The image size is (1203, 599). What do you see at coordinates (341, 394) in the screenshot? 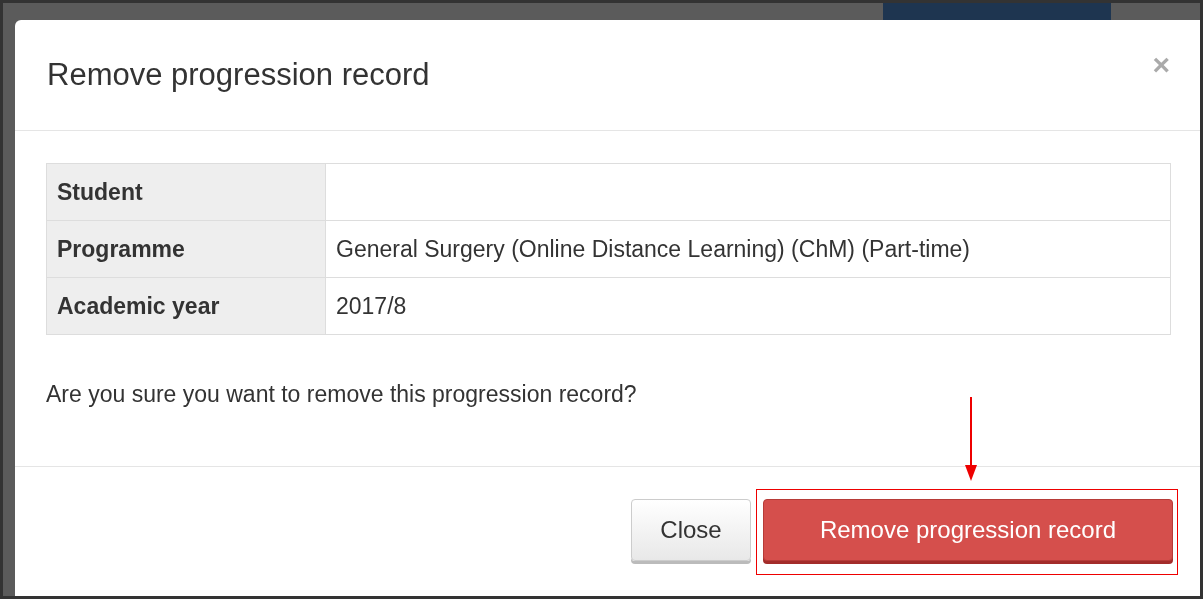
I see `confirmation-text: Are you sure you want to remove this progression record?` at bounding box center [341, 394].